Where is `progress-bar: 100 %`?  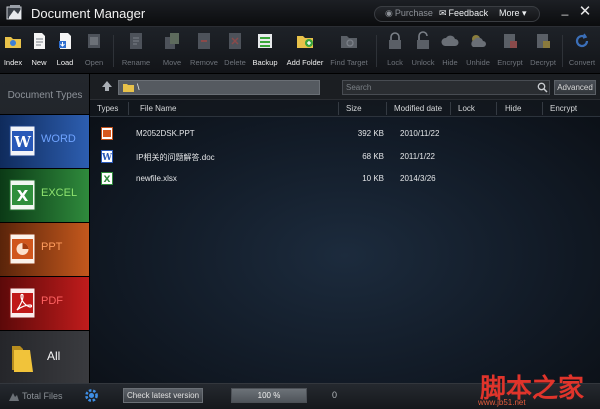 progress-bar: 100 % is located at coordinates (269, 395).